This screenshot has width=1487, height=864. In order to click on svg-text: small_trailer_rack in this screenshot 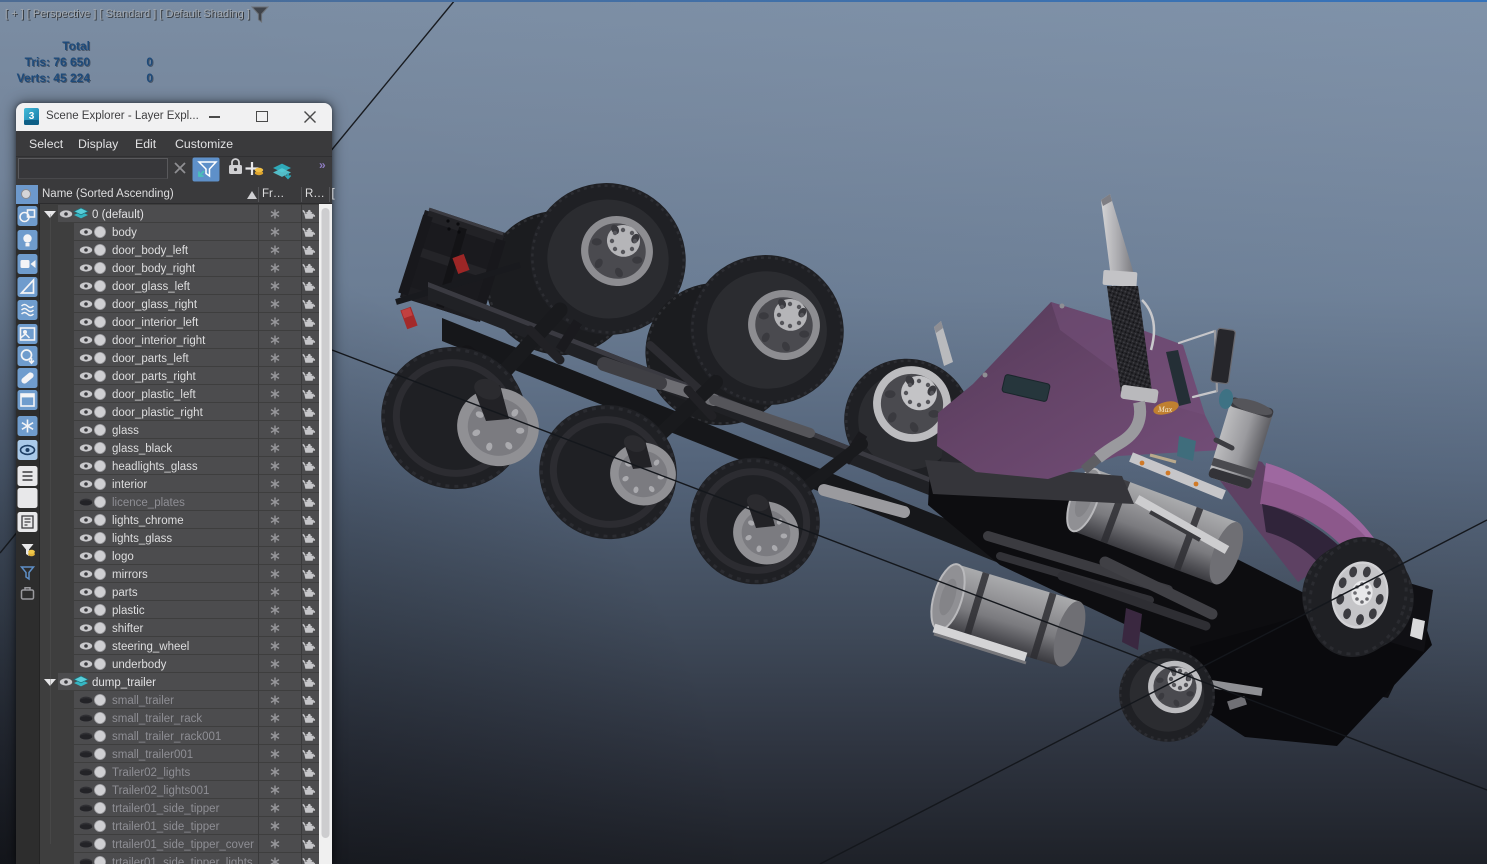, I will do `click(157, 719)`.